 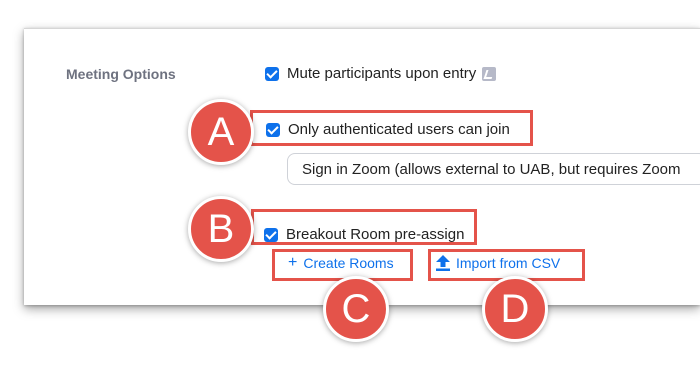 I want to click on upload-icon, so click(x=443, y=263).